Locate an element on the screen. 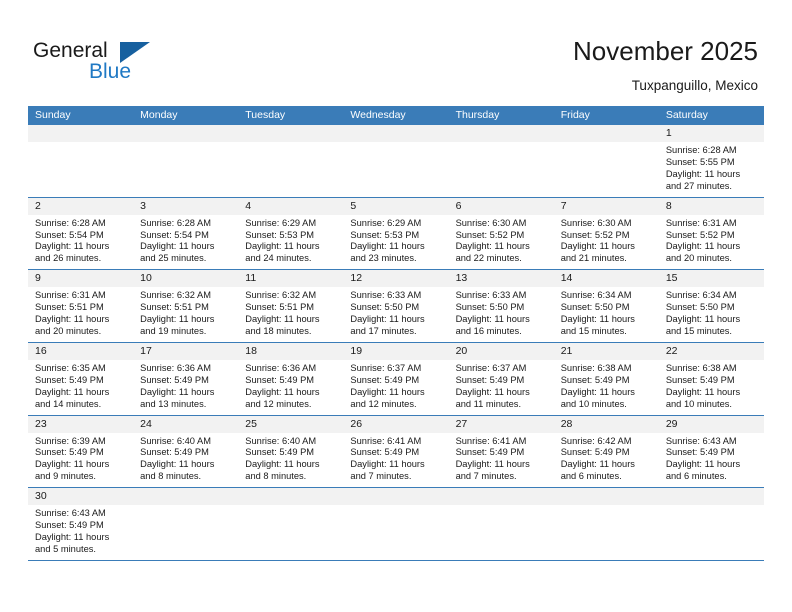 Image resolution: width=792 pixels, height=612 pixels. day-detail-line: and 22 minutes. is located at coordinates (488, 258).